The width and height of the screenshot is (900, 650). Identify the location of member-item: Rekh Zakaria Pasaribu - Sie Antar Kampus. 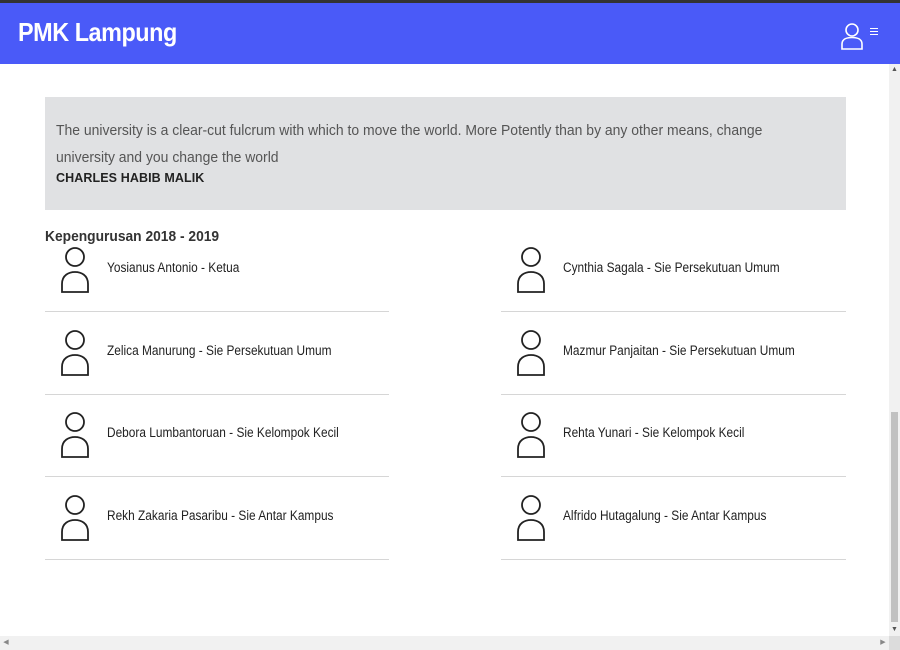
(217, 518).